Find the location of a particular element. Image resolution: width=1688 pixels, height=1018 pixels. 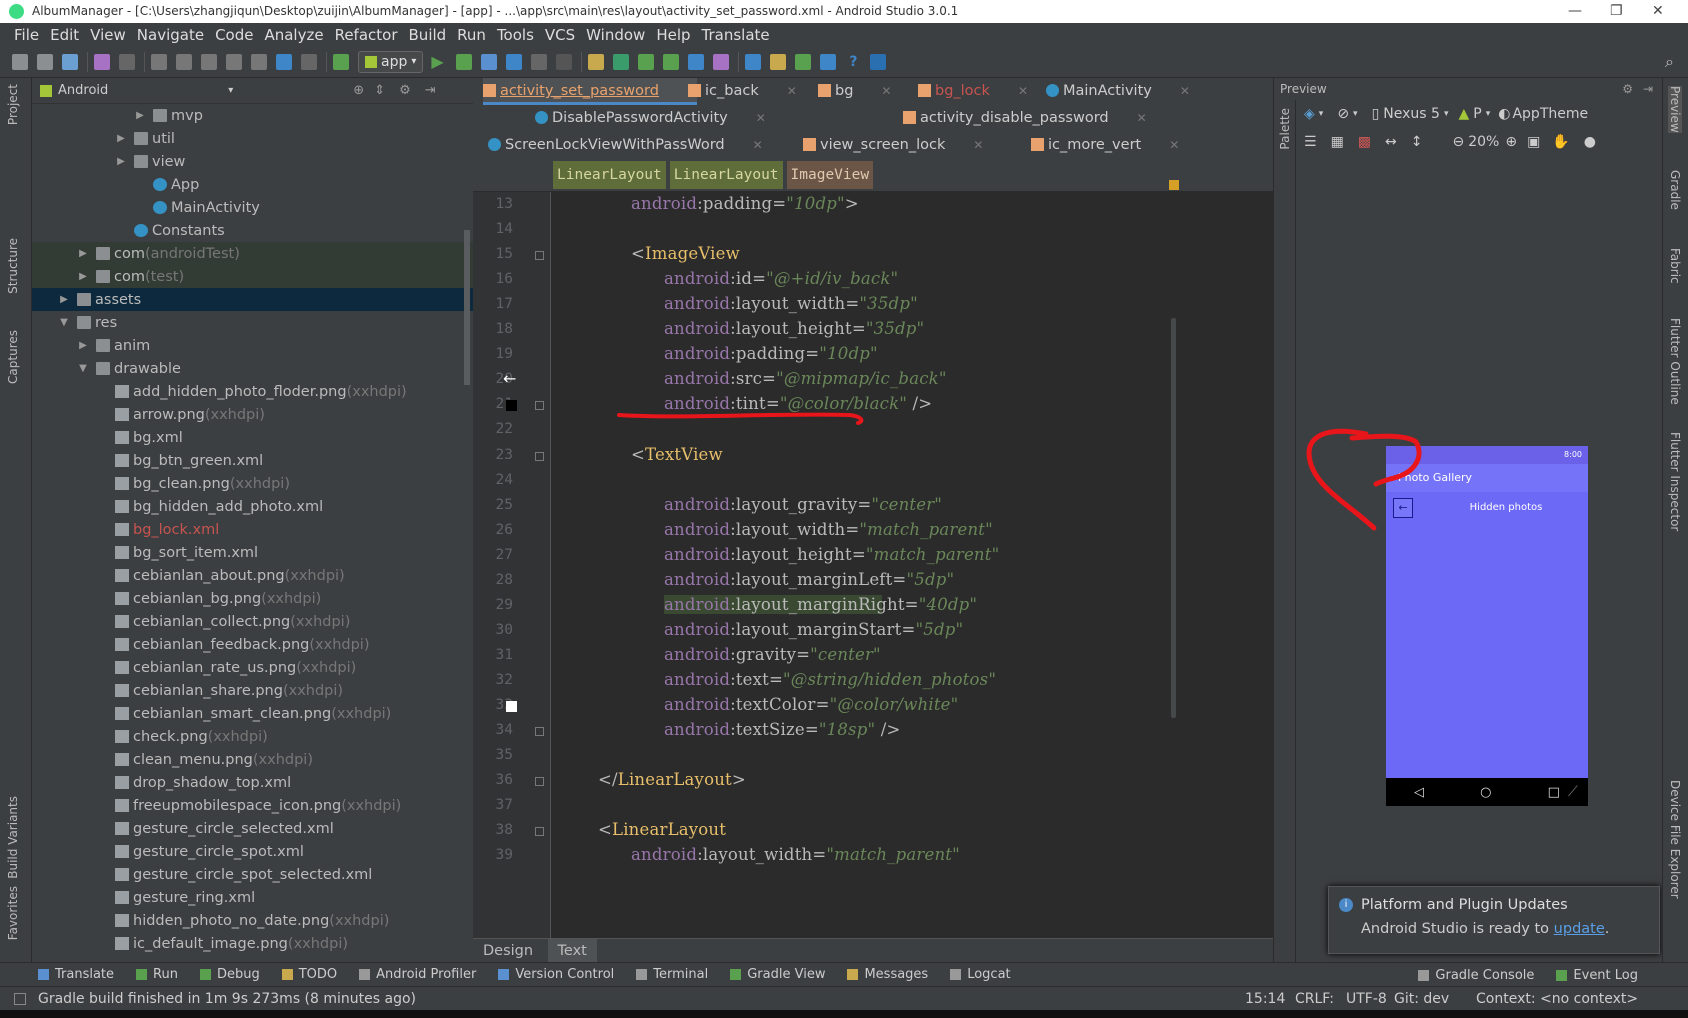

restore-button: ❐ is located at coordinates (1616, 11).